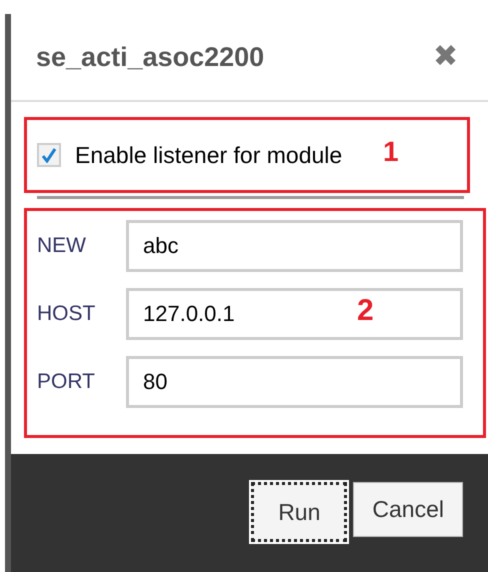 The height and width of the screenshot is (572, 488). I want to click on text-field: abc, so click(294, 246).